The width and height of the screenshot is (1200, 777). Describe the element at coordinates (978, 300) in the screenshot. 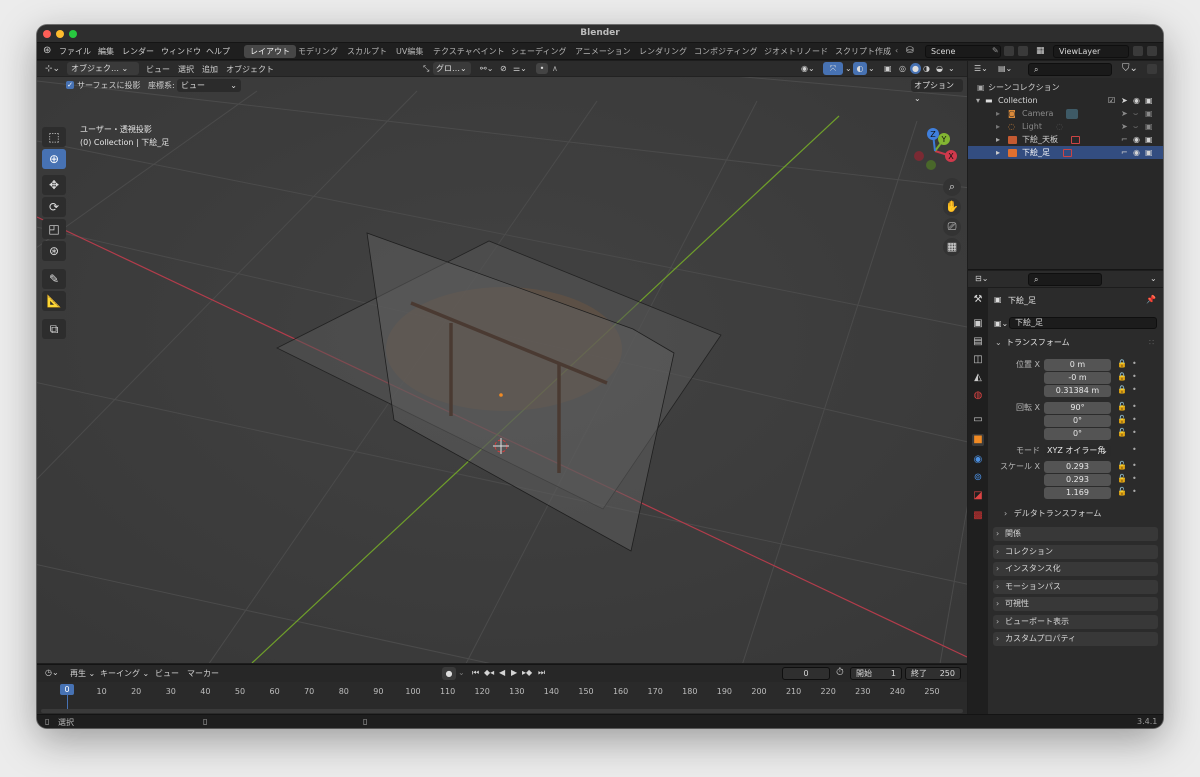

I see `tool-tab-icon: ⚒` at that location.